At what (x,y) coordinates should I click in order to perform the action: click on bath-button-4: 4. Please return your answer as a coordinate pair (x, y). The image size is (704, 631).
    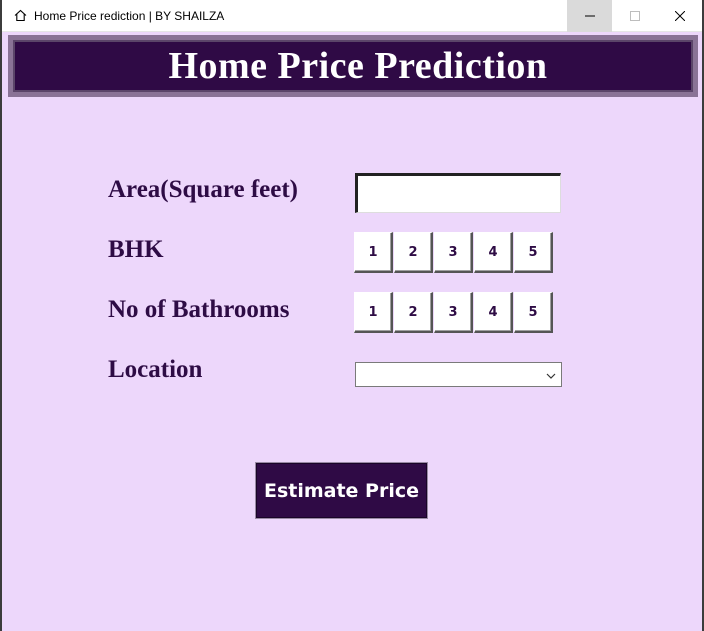
    Looking at the image, I should click on (493, 312).